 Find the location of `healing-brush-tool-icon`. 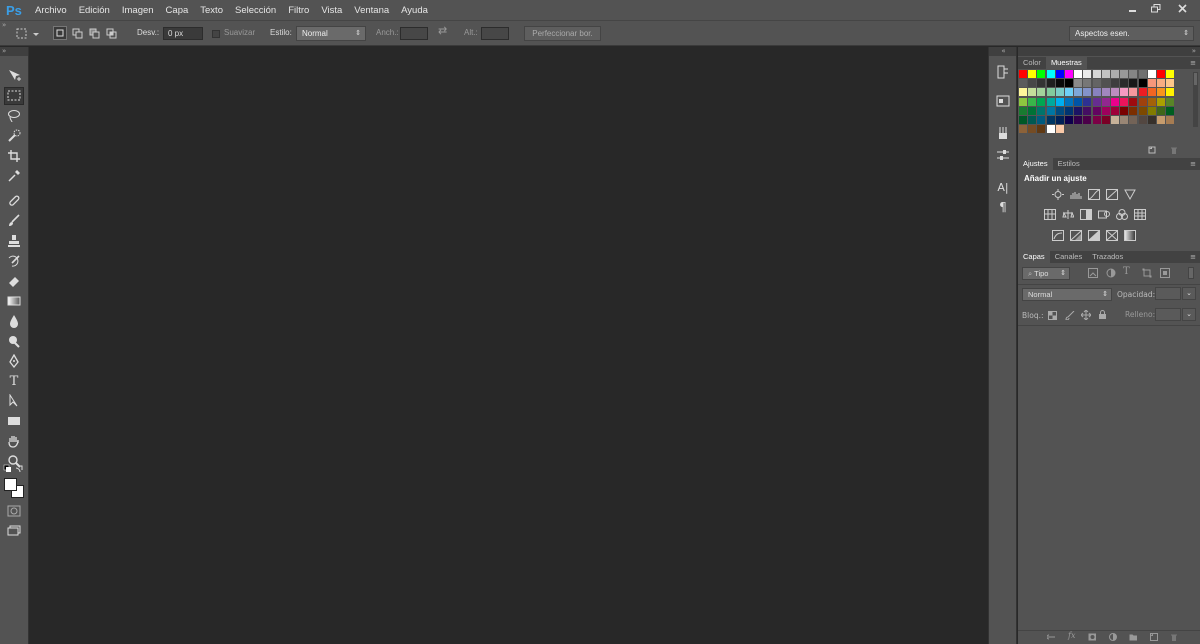

healing-brush-tool-icon is located at coordinates (14, 201).